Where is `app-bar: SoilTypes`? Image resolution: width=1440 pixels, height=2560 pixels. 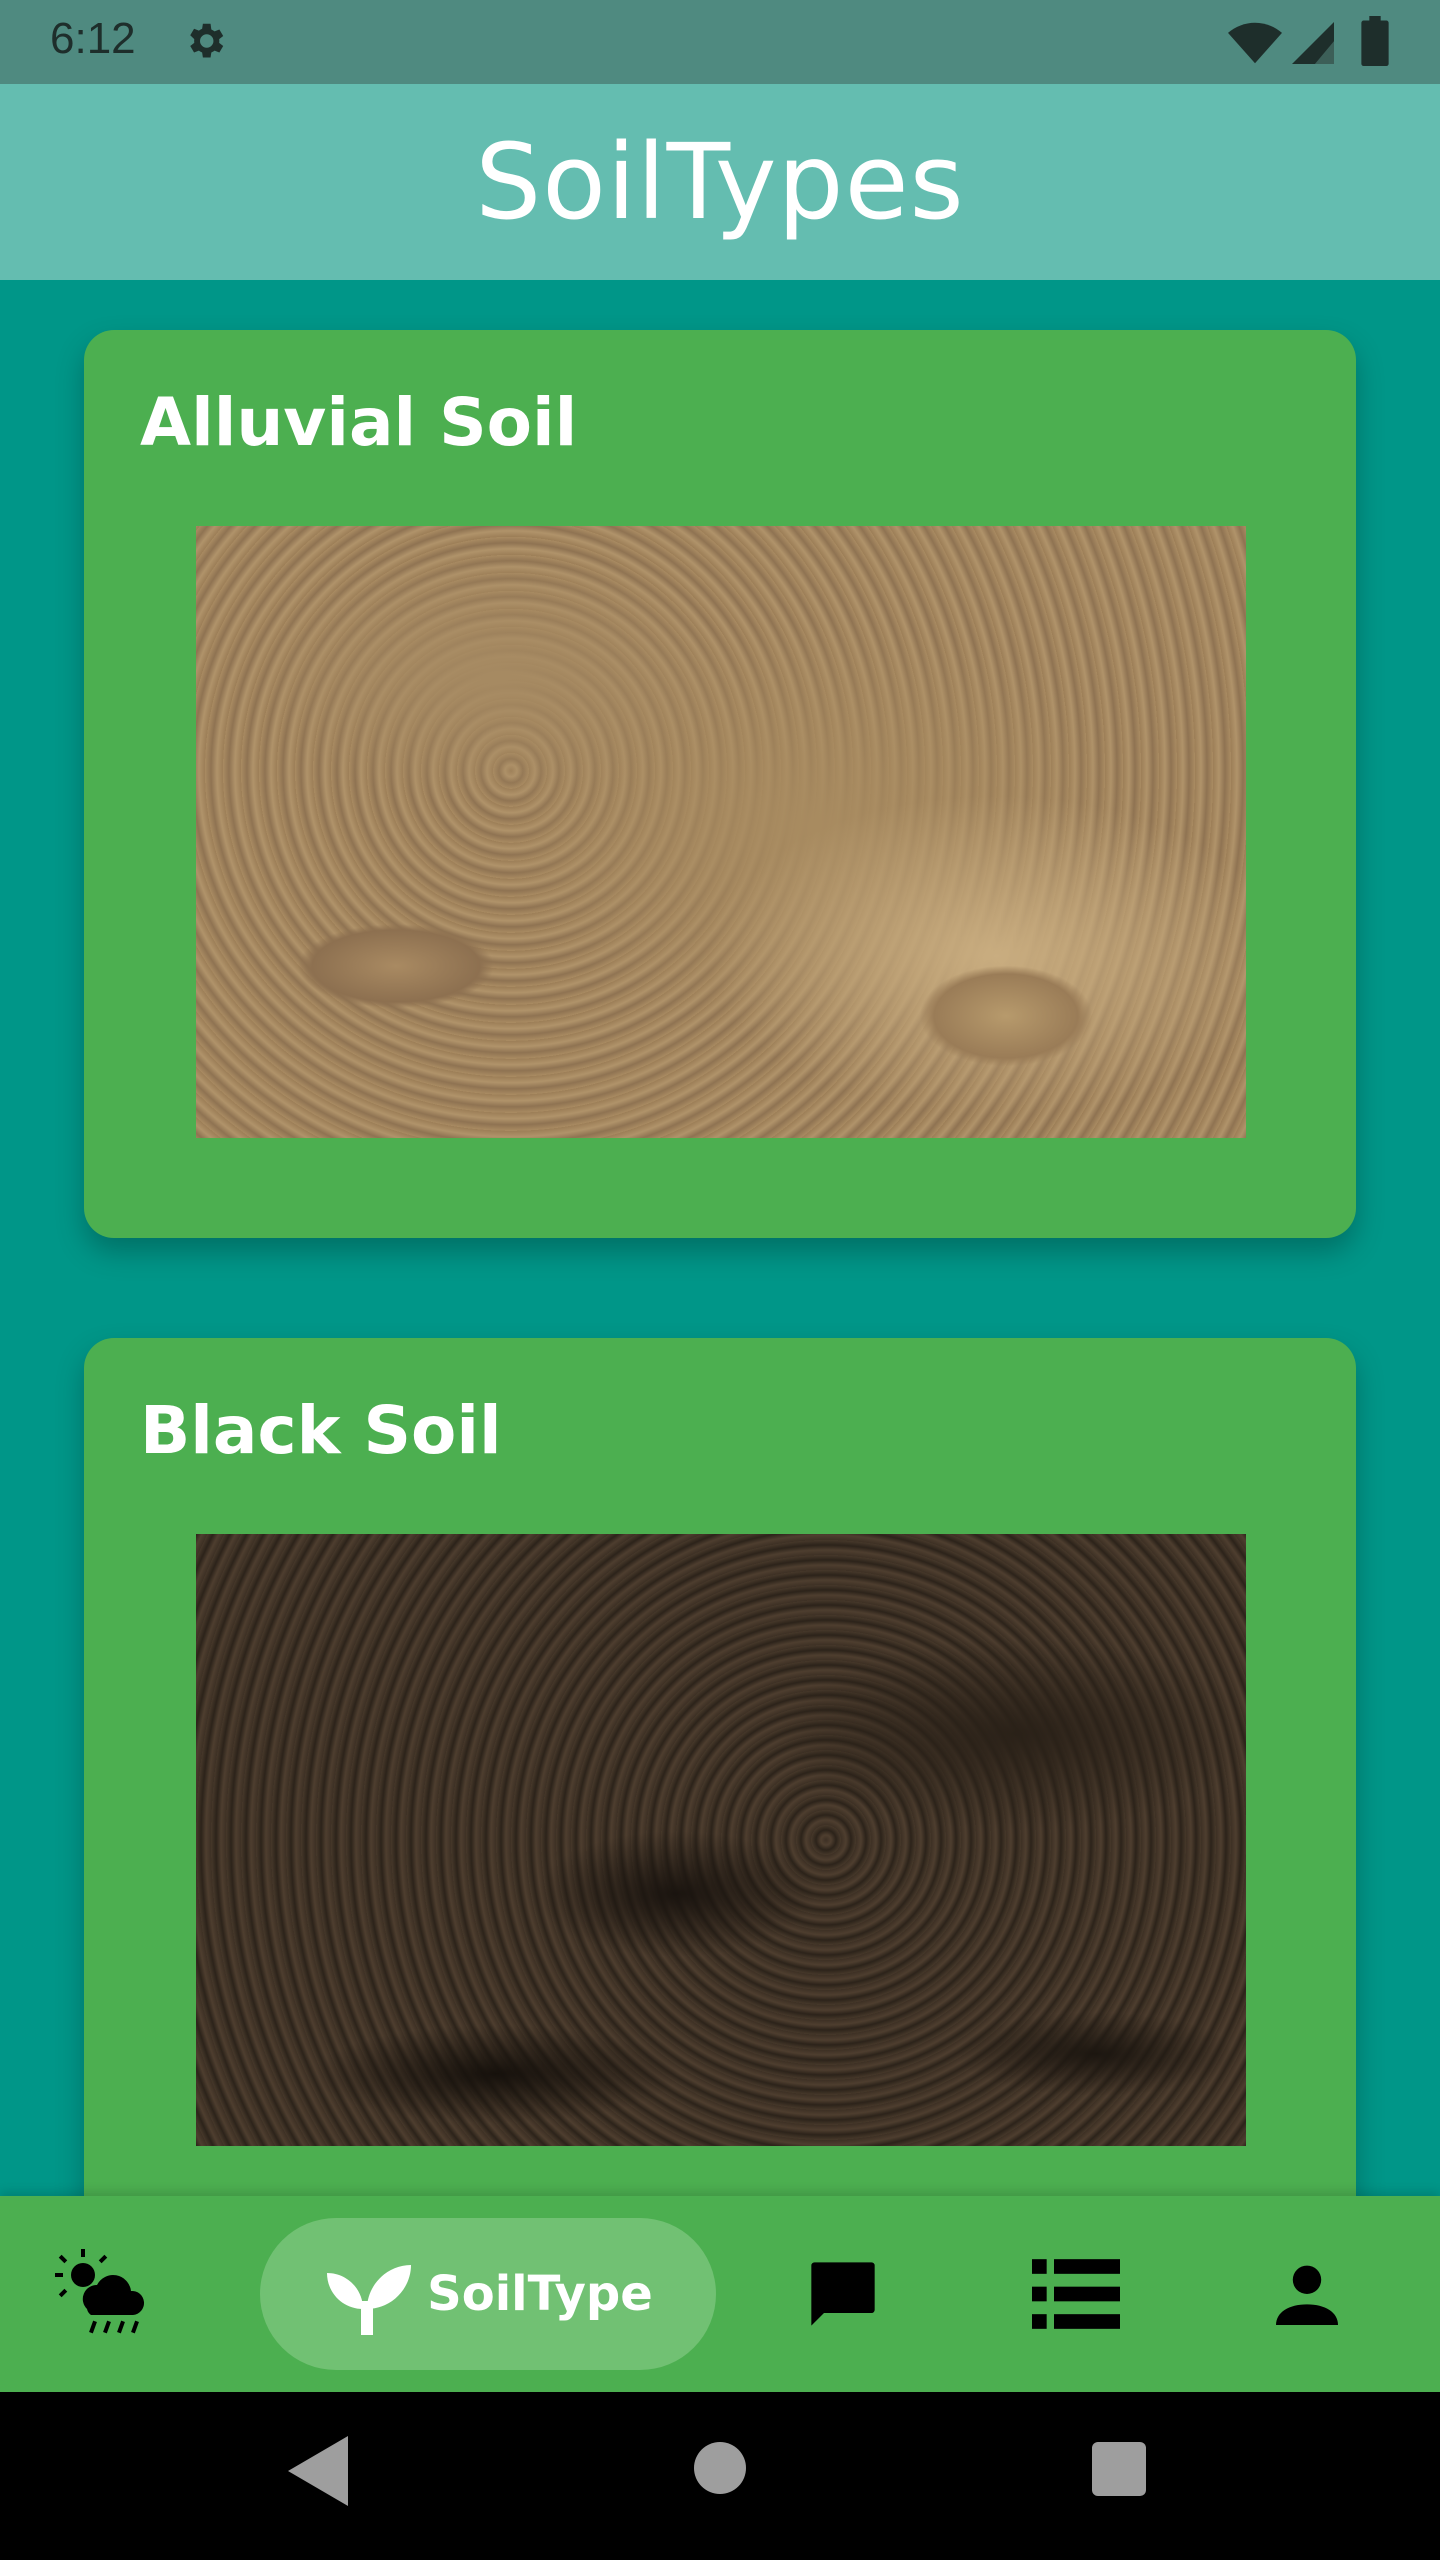
app-bar: SoilTypes is located at coordinates (720, 182).